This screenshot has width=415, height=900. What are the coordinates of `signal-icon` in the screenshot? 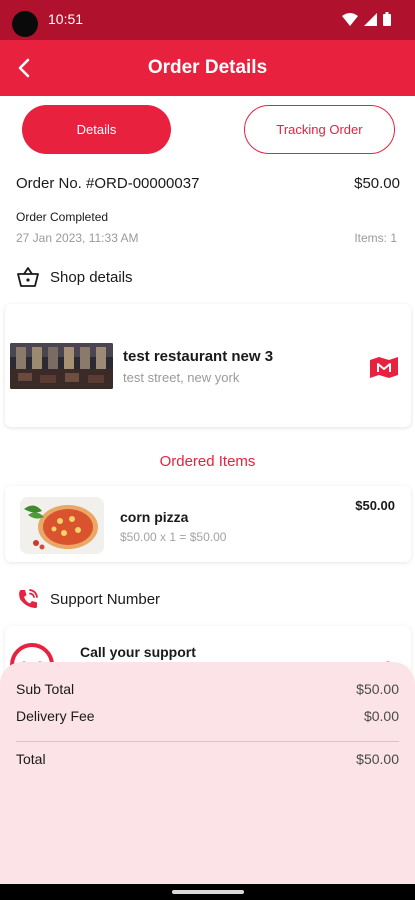 It's located at (370, 19).